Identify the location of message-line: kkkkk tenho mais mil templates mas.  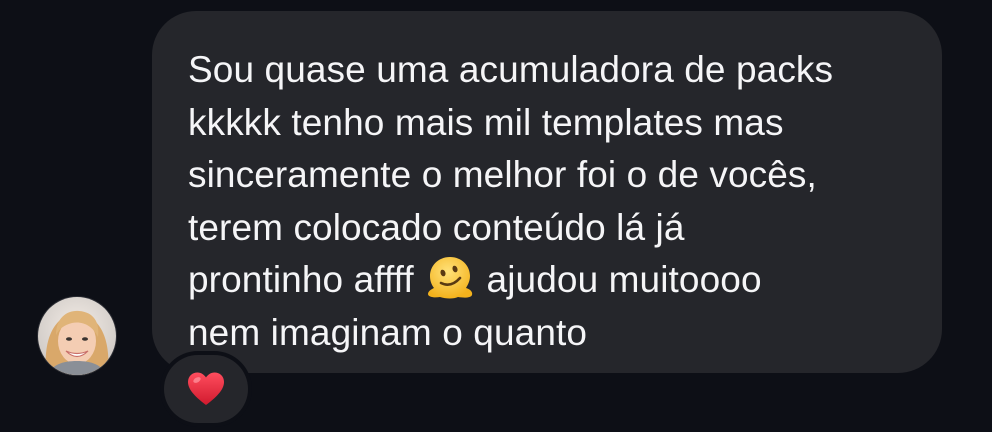
(486, 122).